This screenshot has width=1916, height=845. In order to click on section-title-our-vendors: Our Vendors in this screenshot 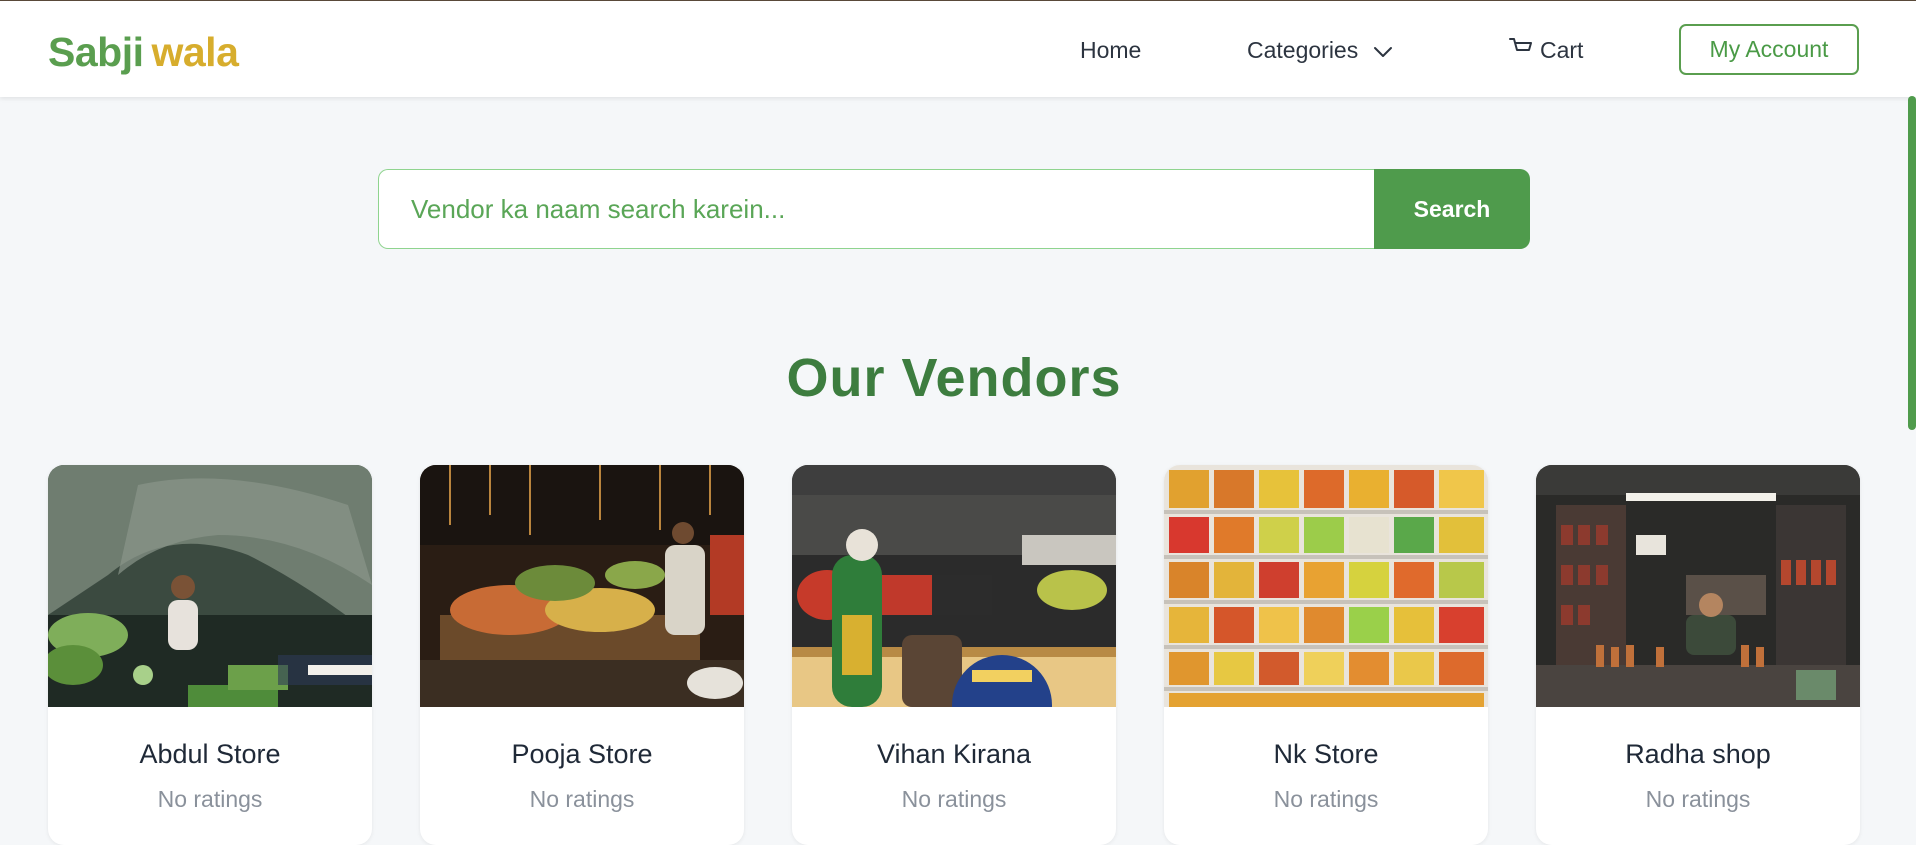, I will do `click(954, 378)`.